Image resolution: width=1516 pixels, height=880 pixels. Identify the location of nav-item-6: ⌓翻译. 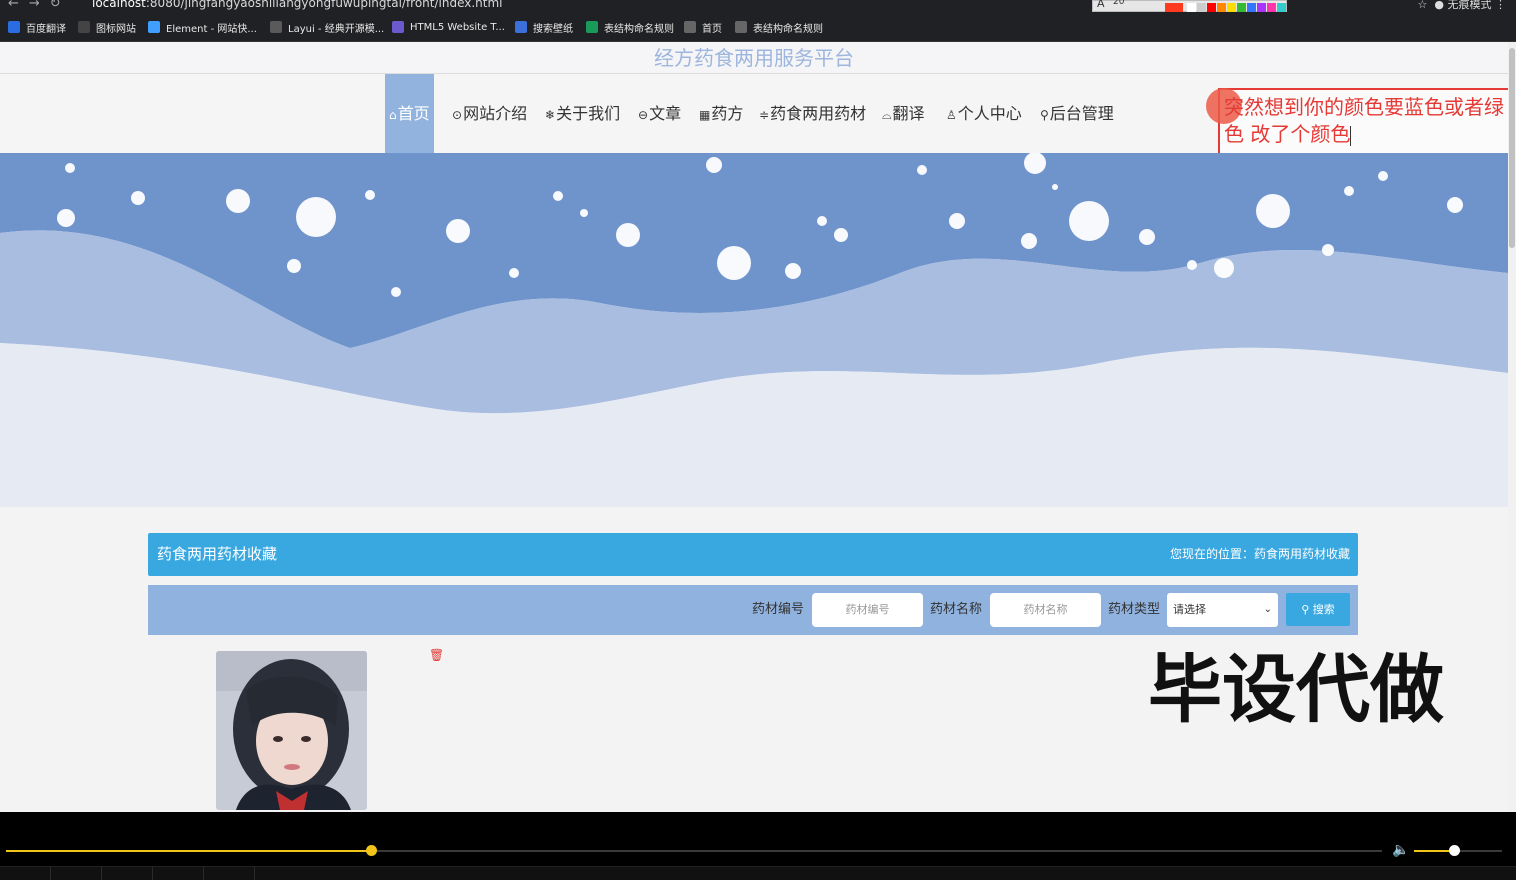
(903, 113).